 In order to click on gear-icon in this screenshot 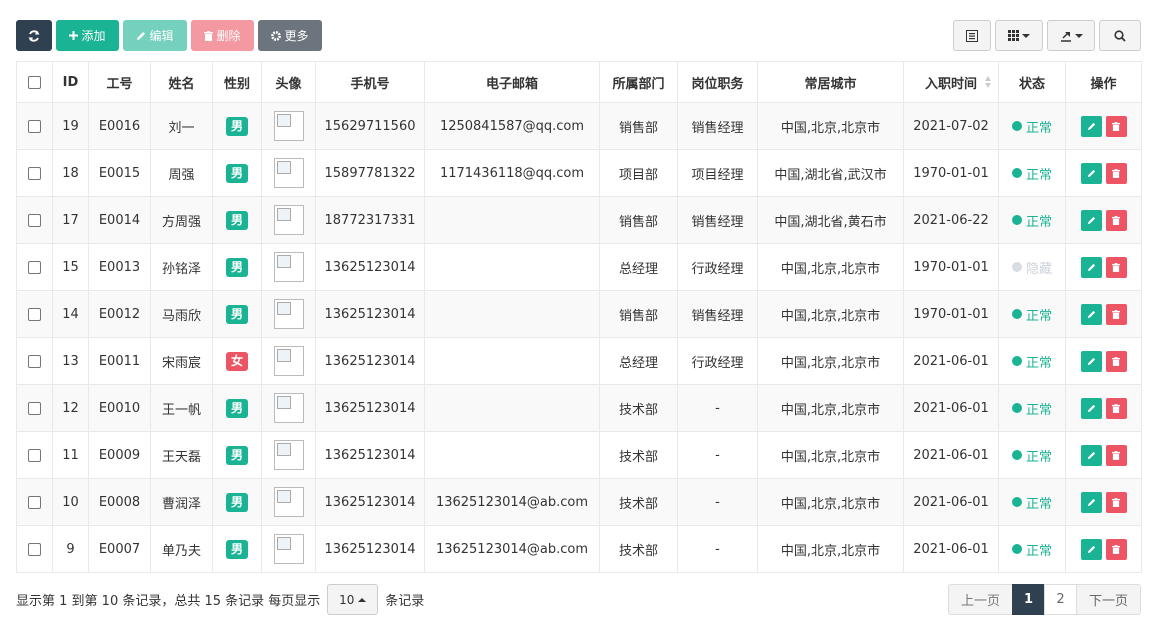, I will do `click(276, 35)`.